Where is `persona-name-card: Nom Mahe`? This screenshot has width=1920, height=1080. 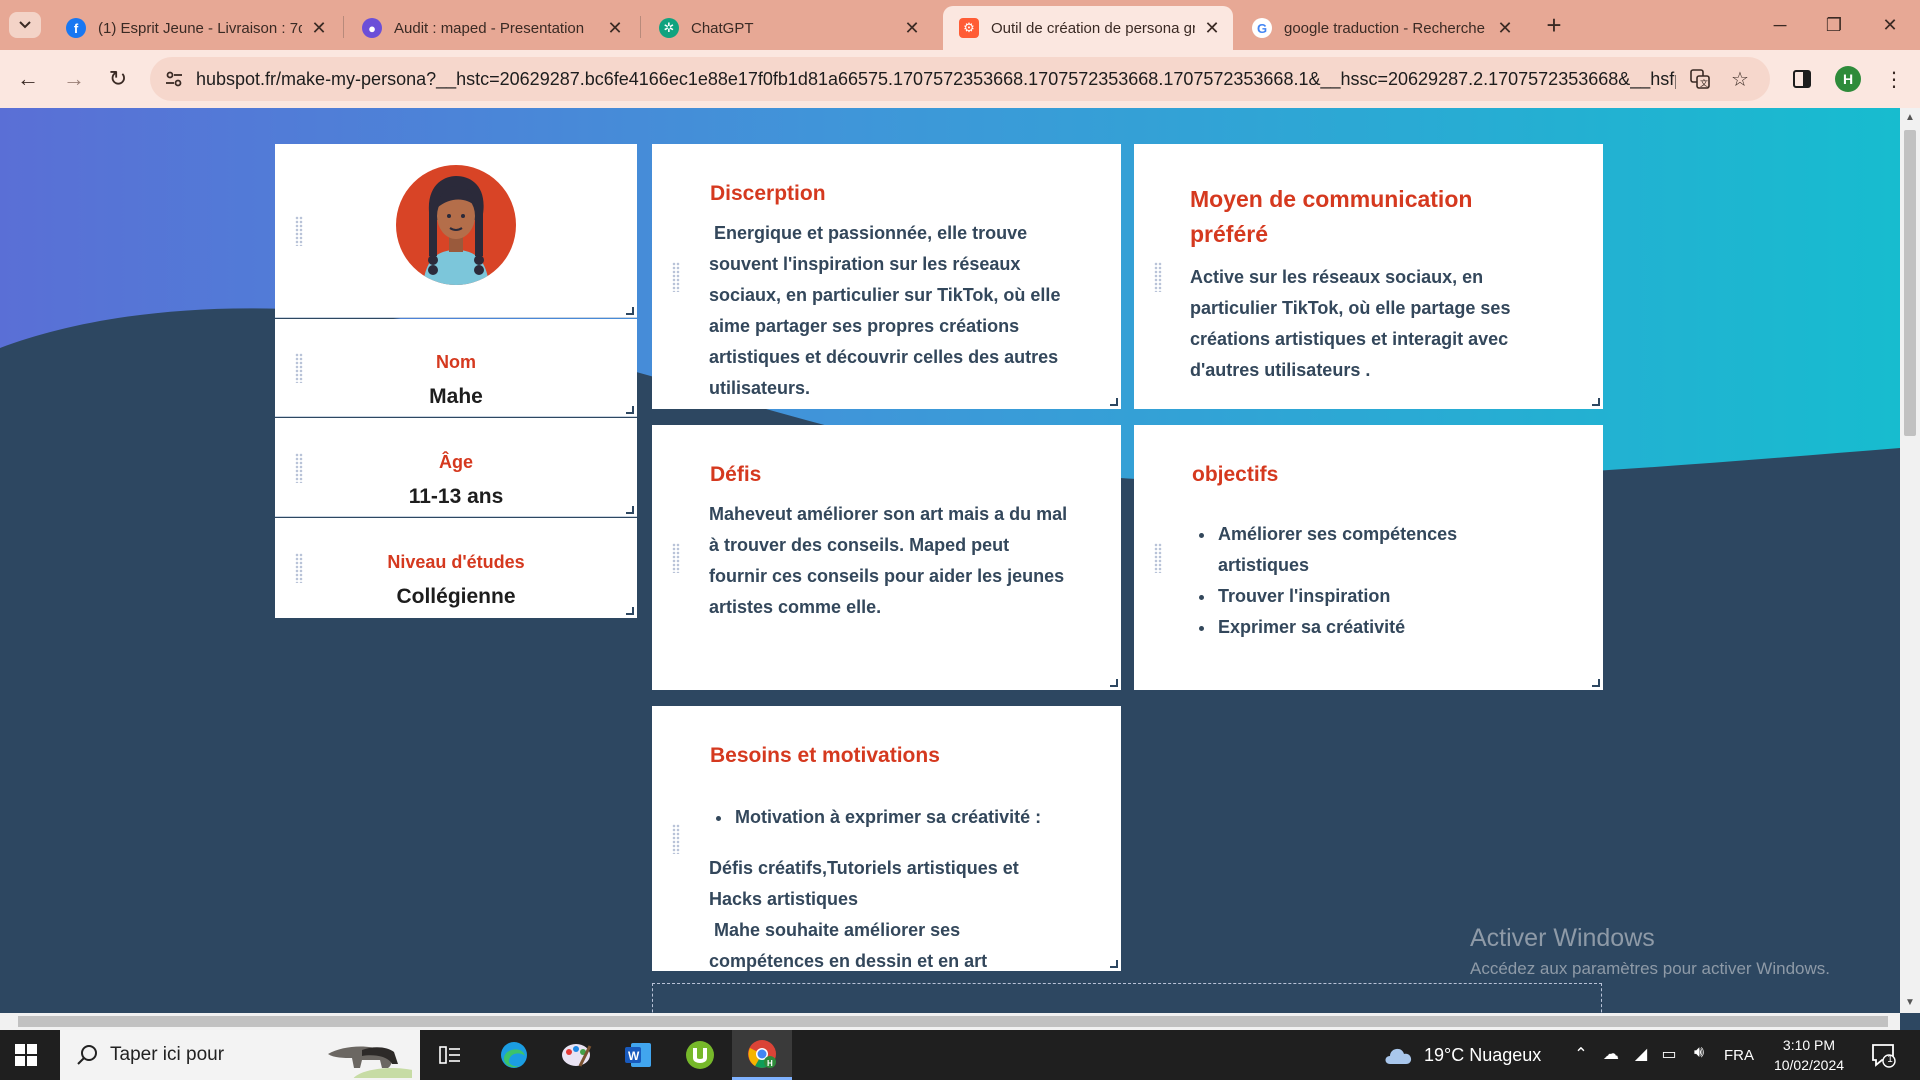
persona-name-card: Nom Mahe is located at coordinates (456, 368).